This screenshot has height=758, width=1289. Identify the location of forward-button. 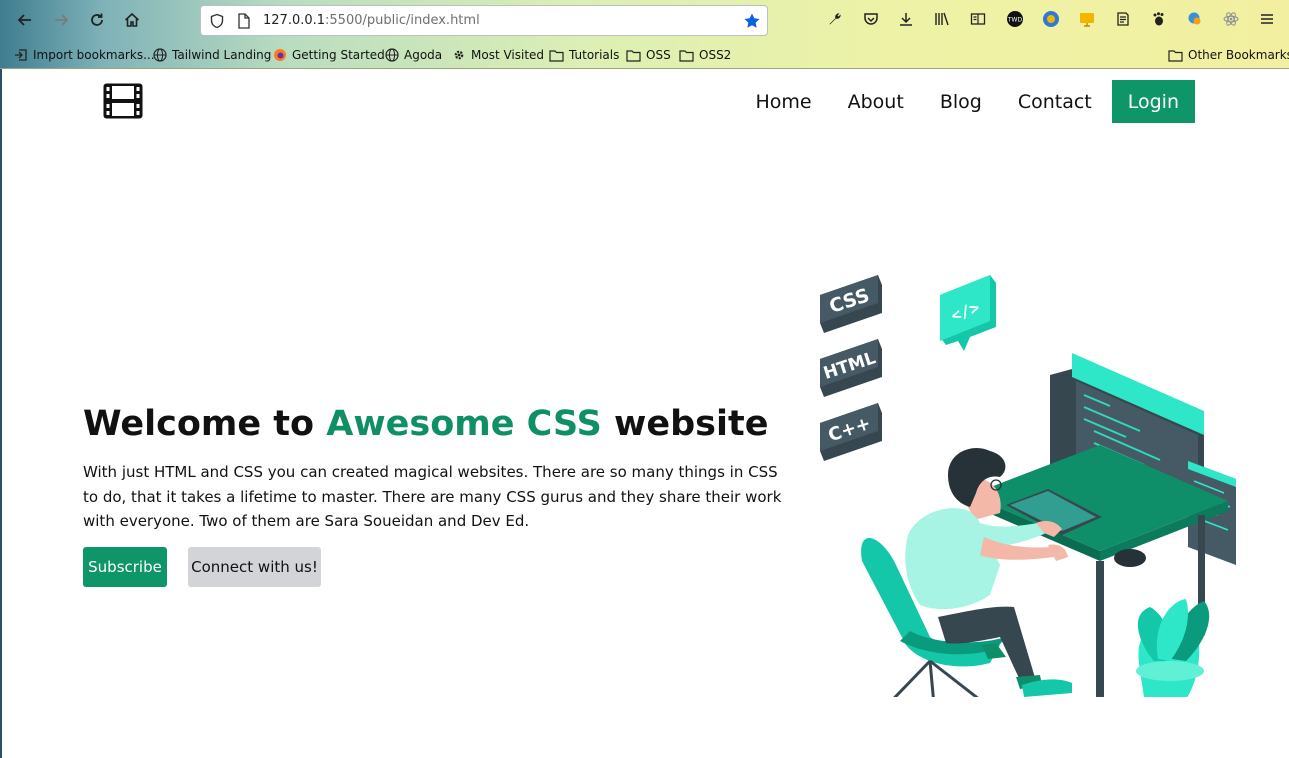
(61, 20).